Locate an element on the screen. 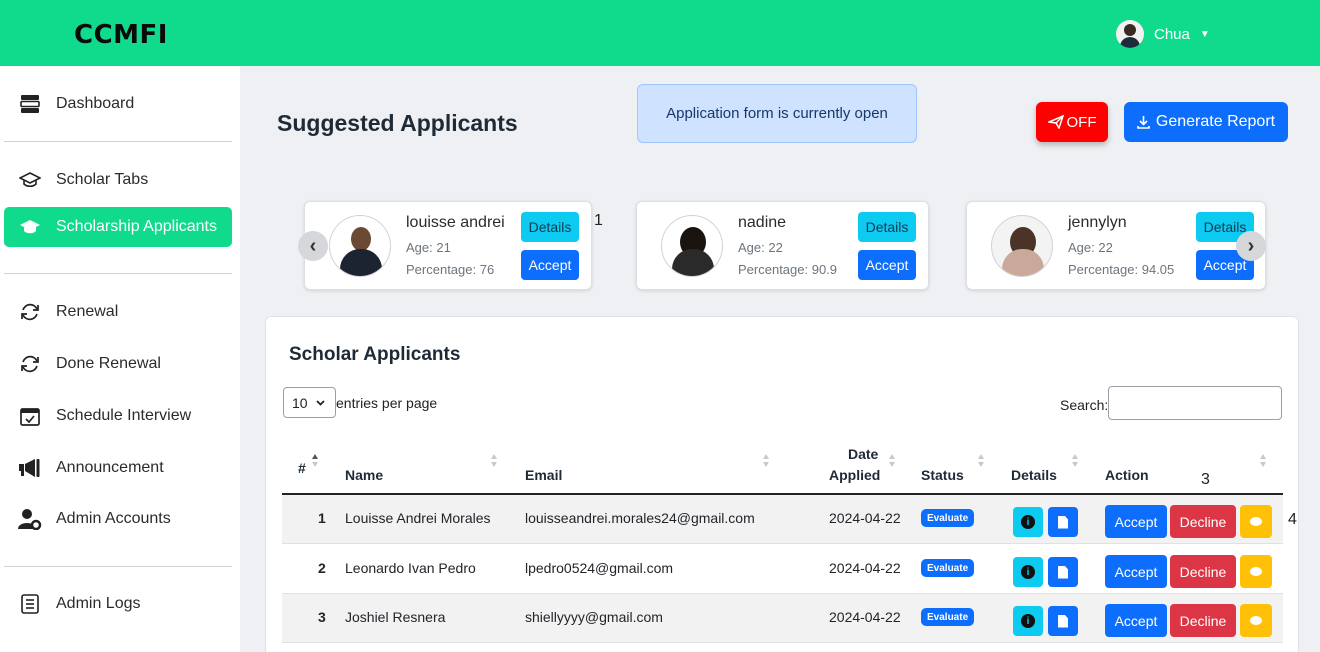  sidebar-item-admin-accounts: Admin Accounts is located at coordinates (118, 519).